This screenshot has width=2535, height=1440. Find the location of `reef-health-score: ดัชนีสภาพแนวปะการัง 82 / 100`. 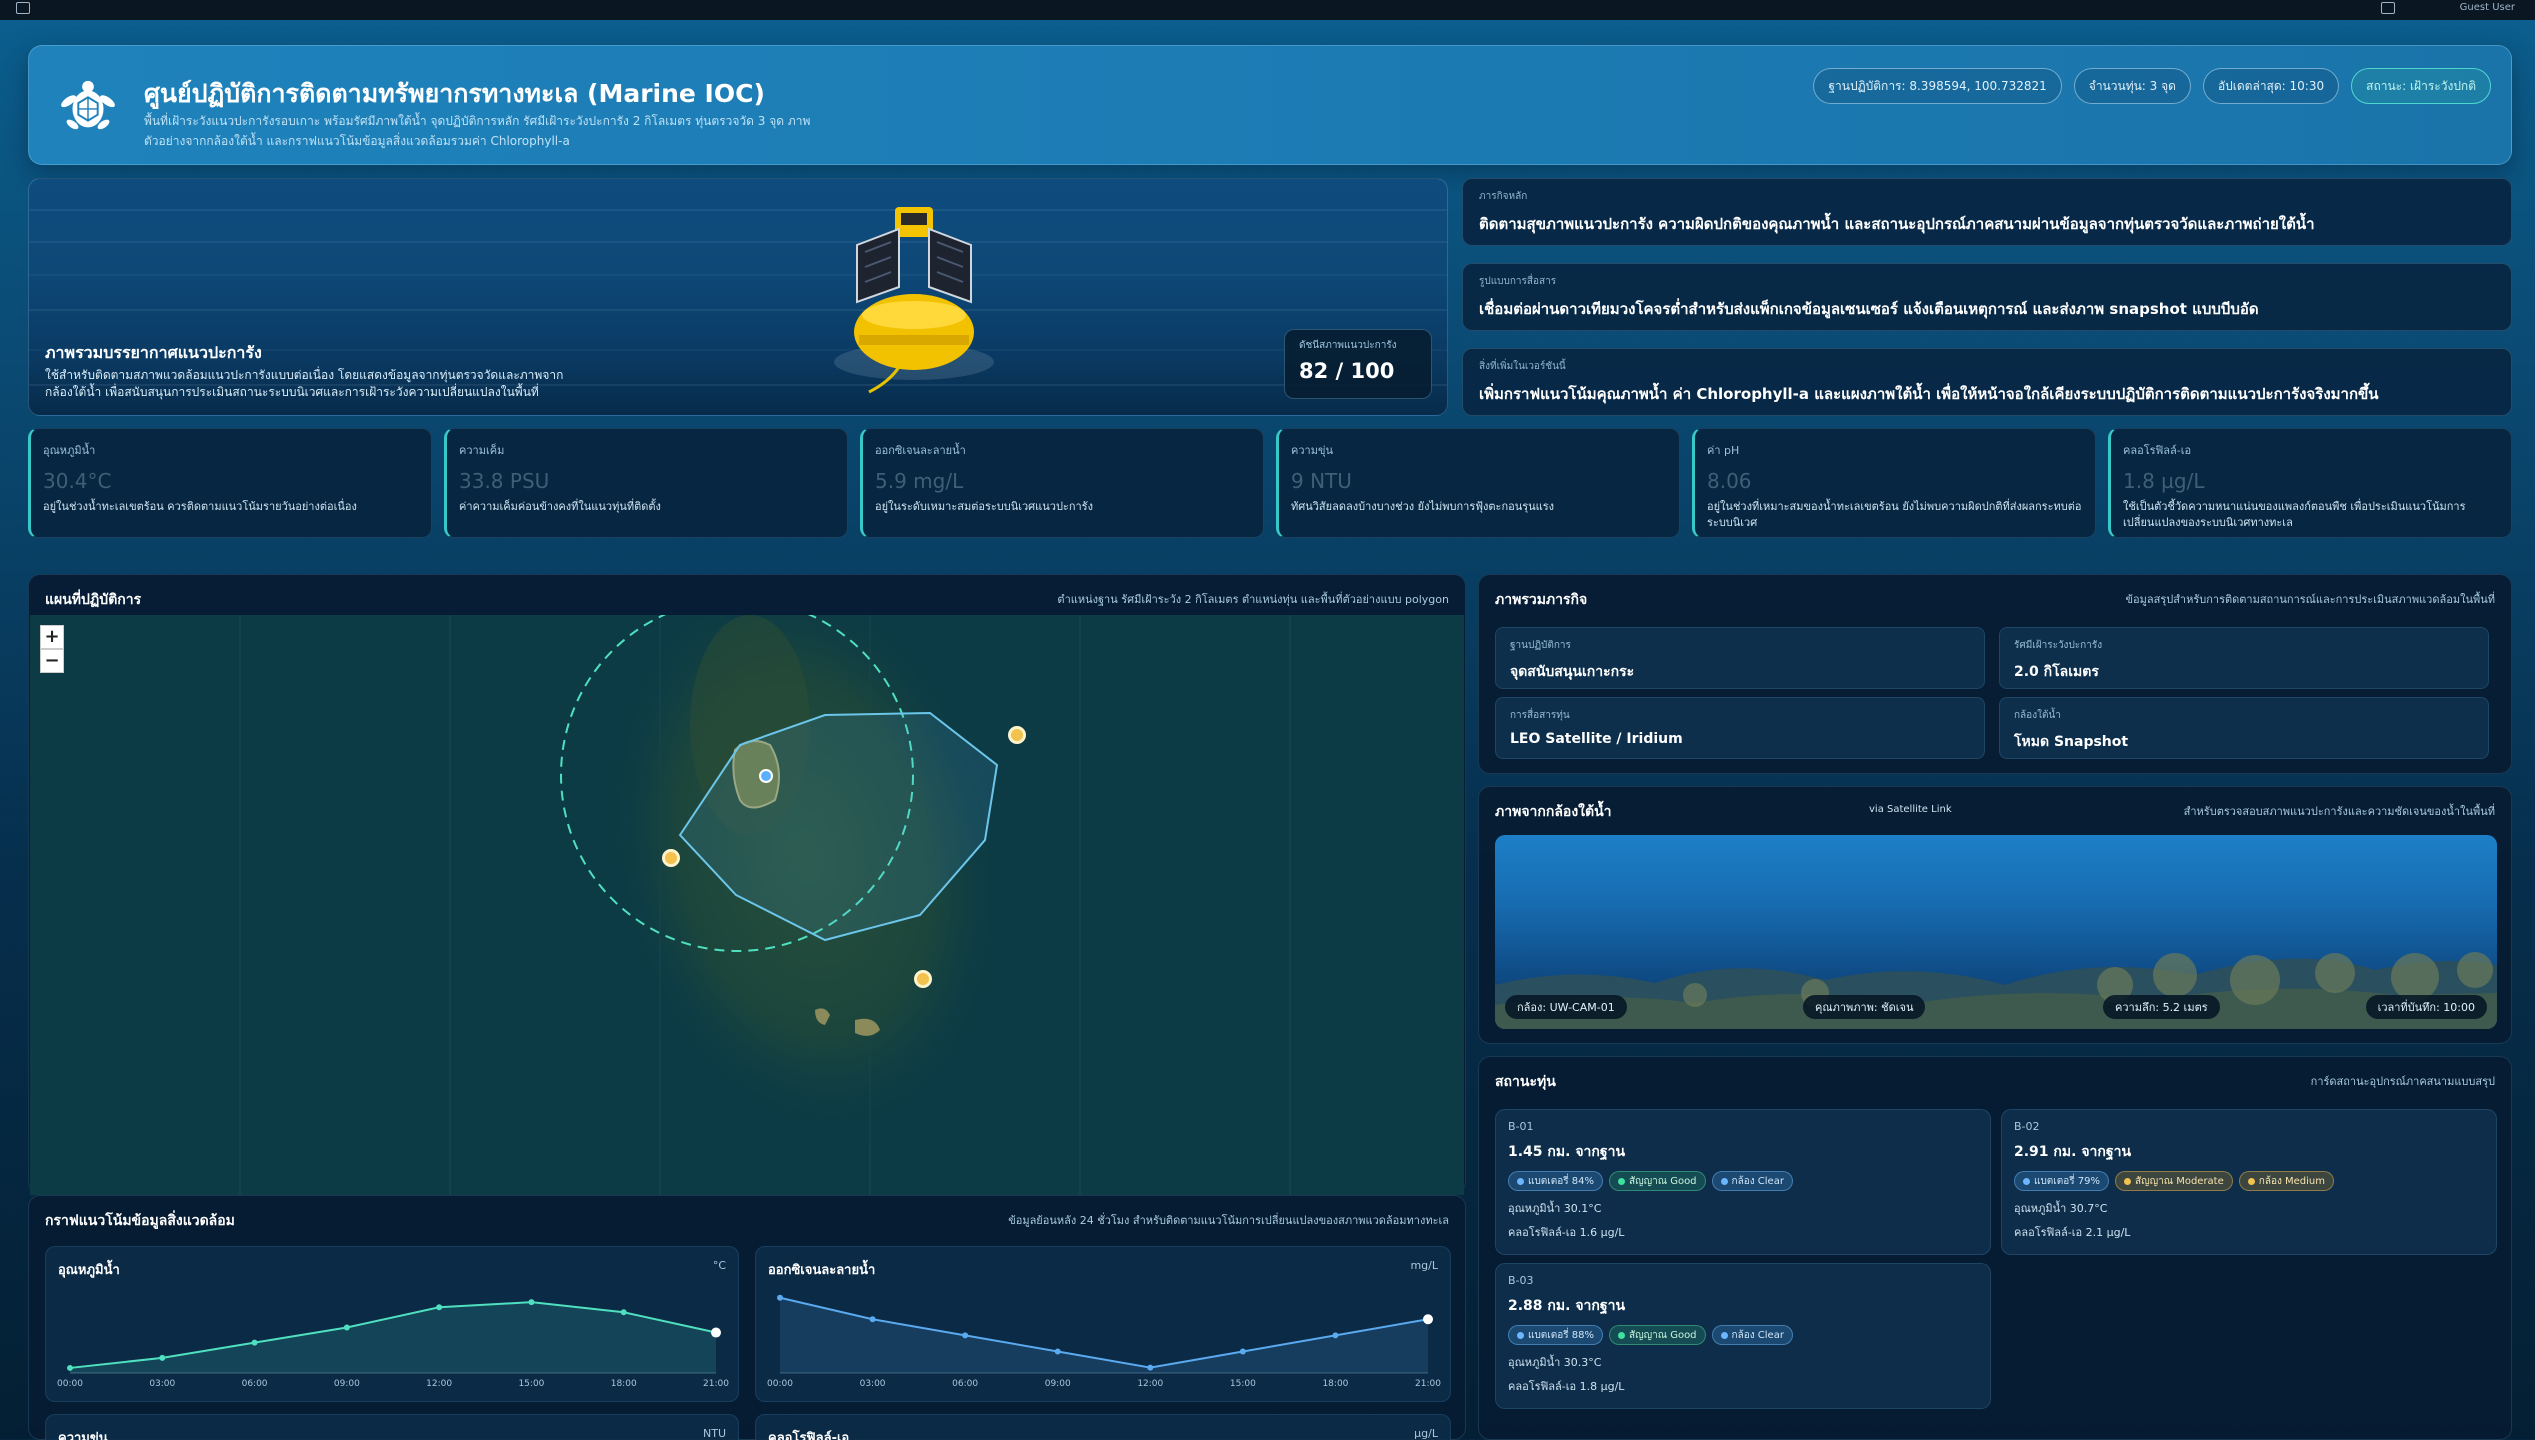

reef-health-score: ดัชนีสภาพแนวปะการัง 82 / 100 is located at coordinates (1358, 364).